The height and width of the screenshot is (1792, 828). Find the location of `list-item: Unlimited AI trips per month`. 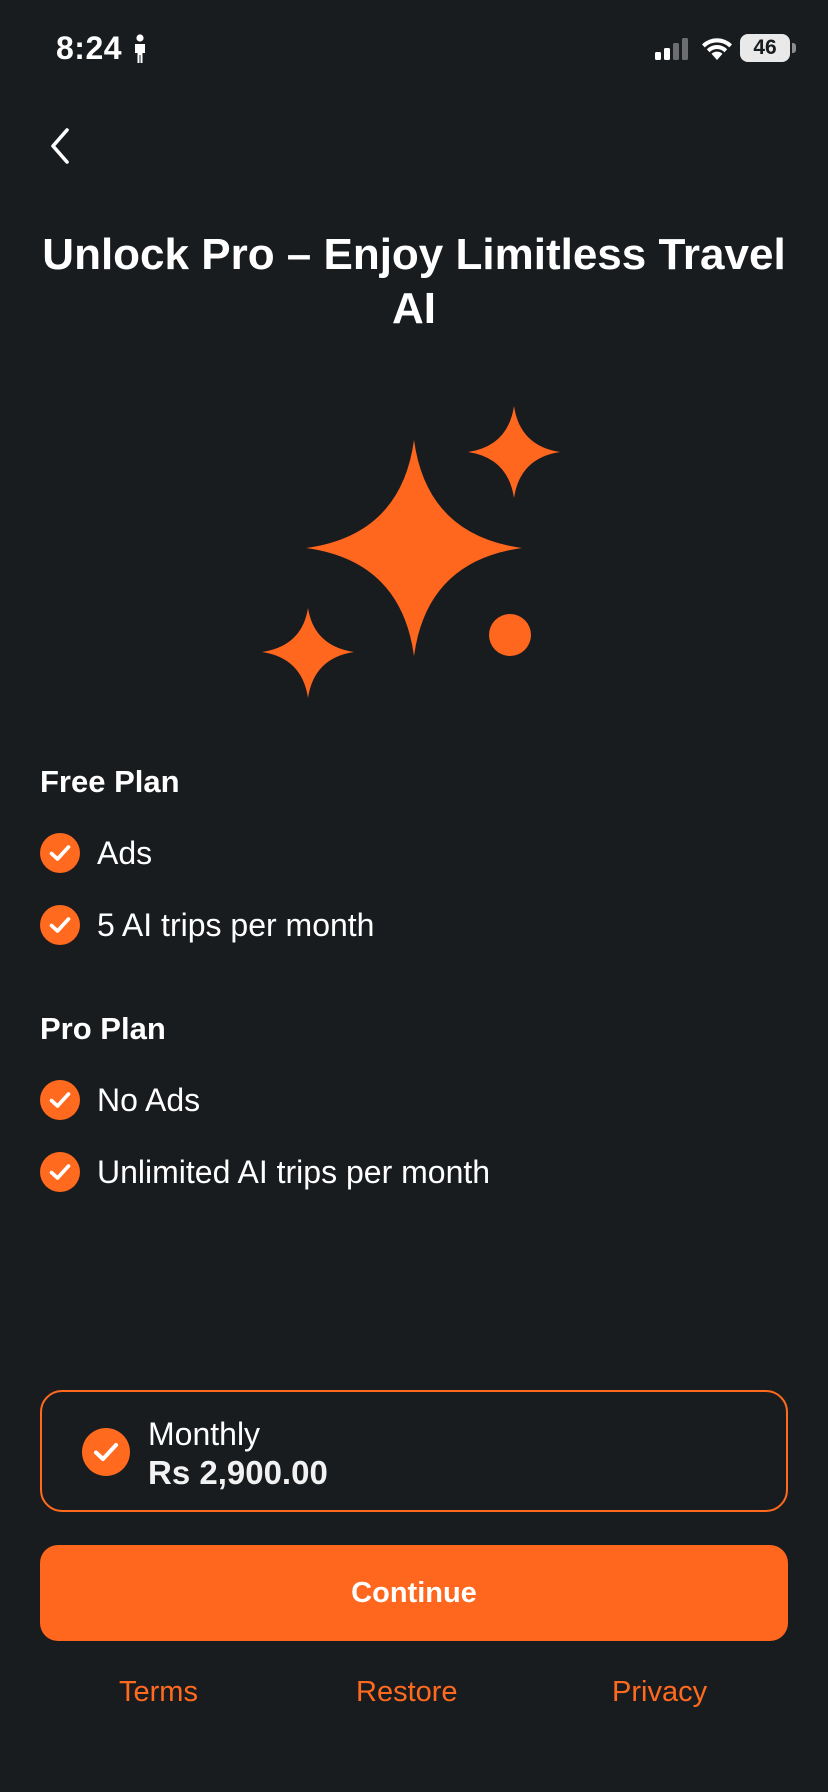

list-item: Unlimited AI trips per month is located at coordinates (265, 1172).